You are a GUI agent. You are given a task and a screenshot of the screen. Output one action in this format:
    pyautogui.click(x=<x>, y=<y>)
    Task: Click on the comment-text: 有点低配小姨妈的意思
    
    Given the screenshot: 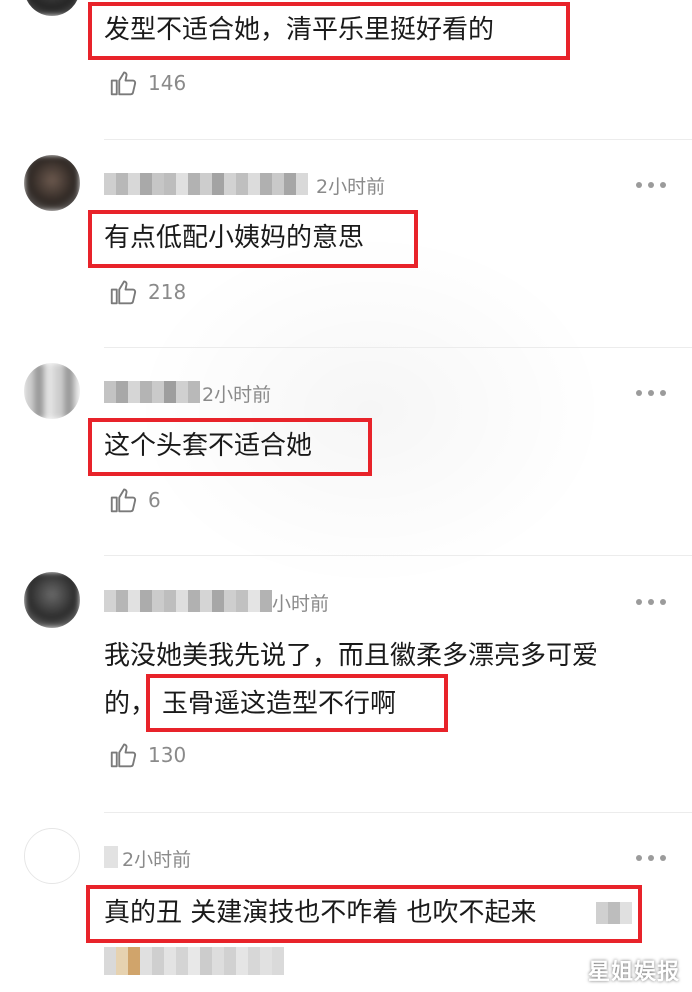 What is the action you would take?
    pyautogui.click(x=234, y=238)
    